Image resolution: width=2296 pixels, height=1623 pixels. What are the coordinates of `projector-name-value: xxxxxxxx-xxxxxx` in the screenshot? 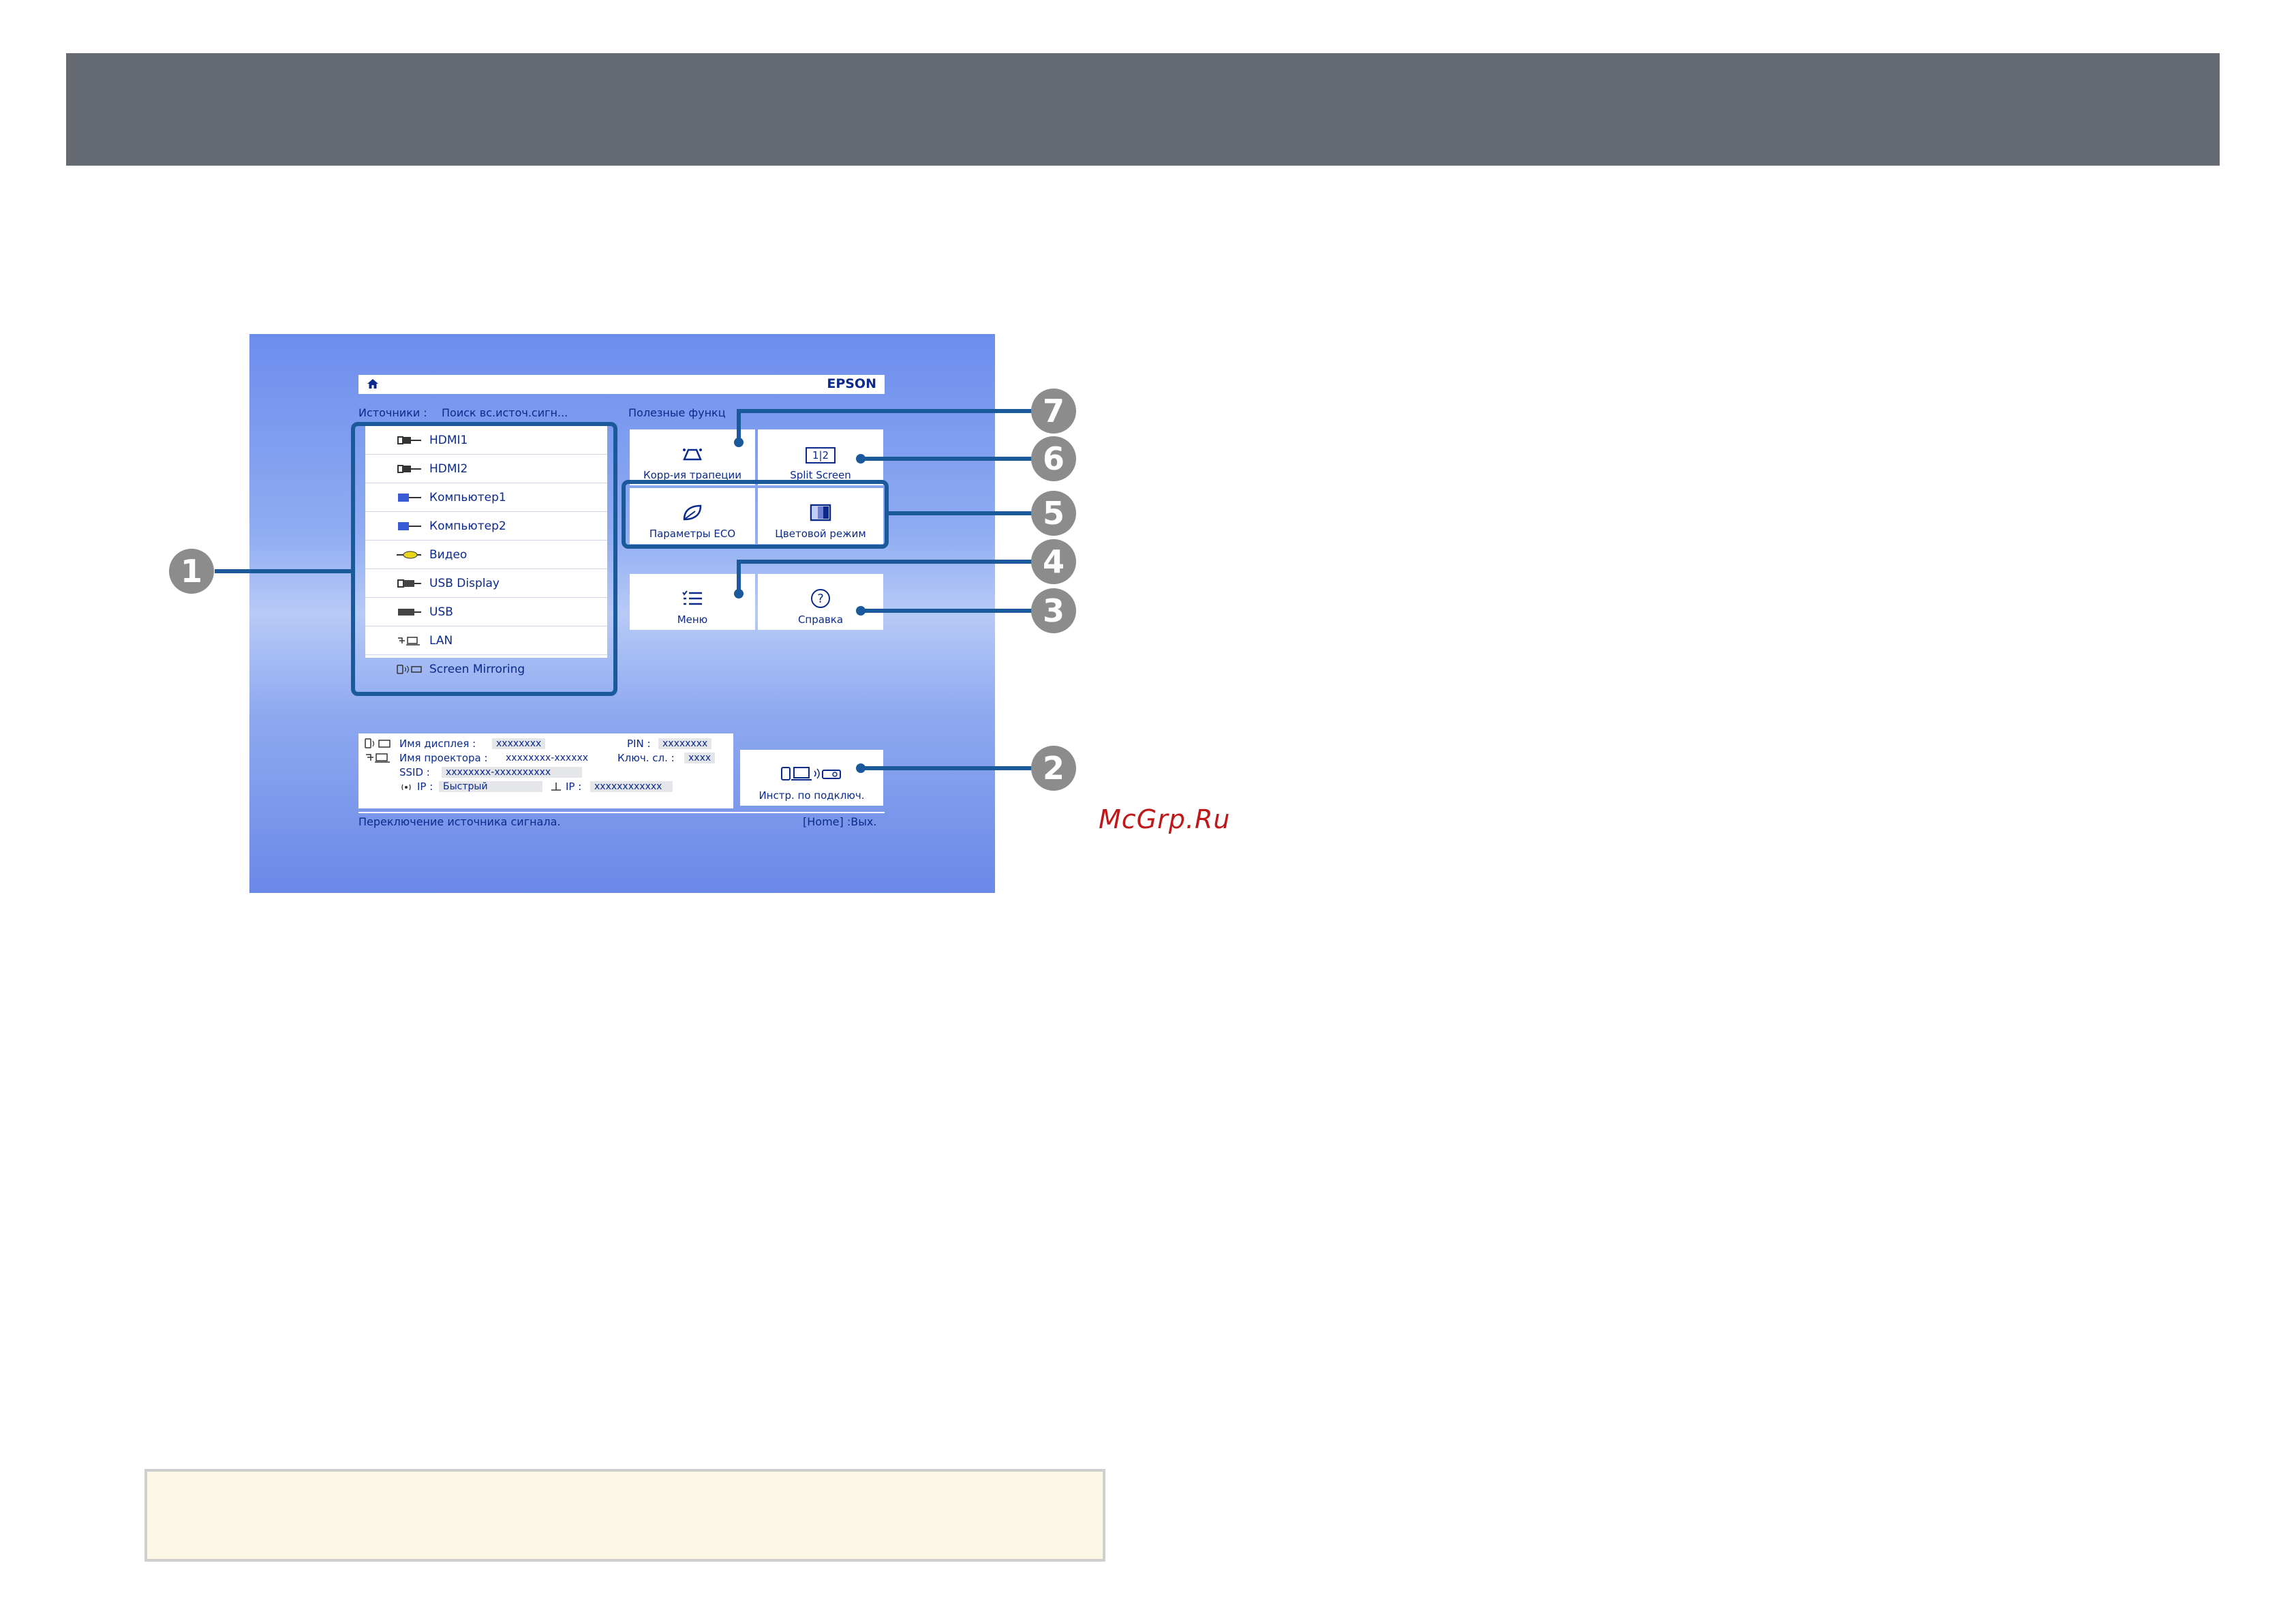 It's located at (547, 758).